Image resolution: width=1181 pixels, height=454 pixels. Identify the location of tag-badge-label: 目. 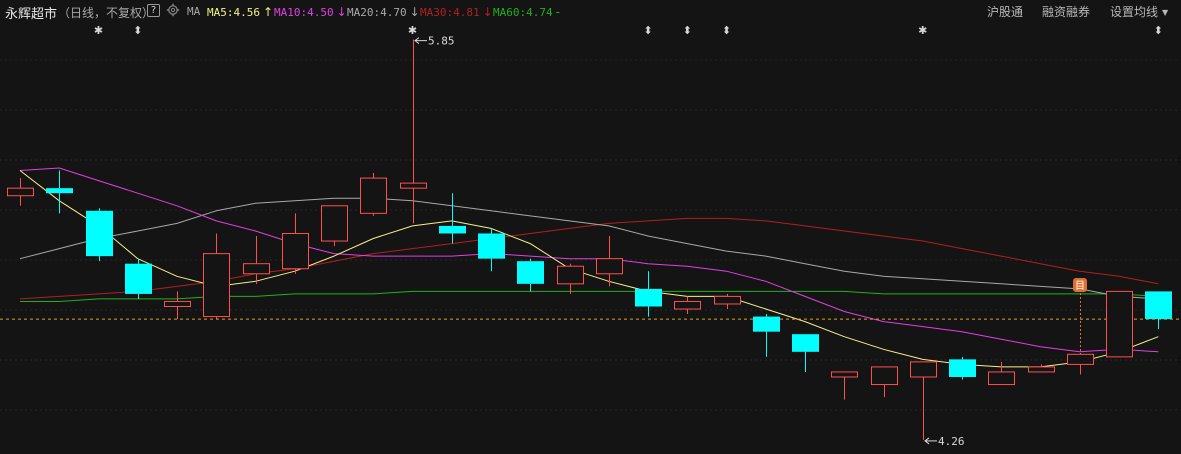
(1080, 286).